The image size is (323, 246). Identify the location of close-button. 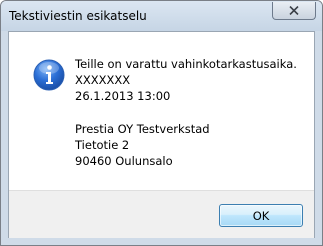
(294, 11).